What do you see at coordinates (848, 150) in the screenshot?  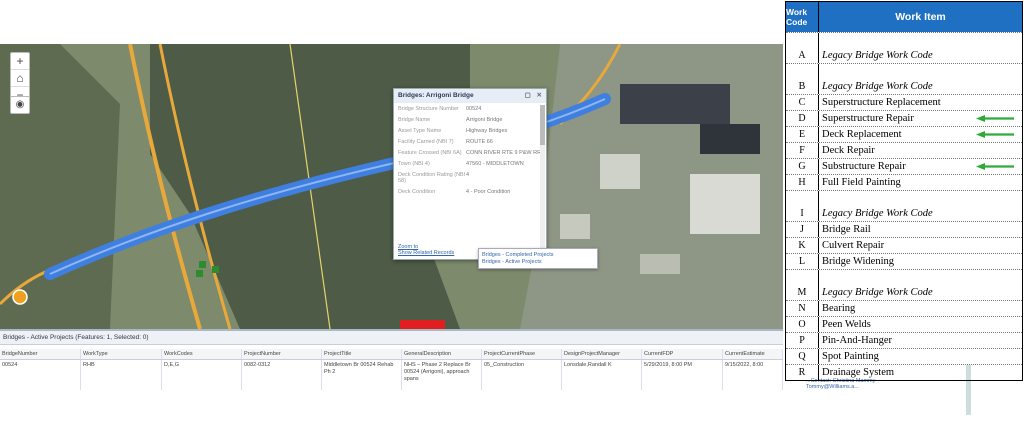 I see `work-item-label: Deck Repair` at bounding box center [848, 150].